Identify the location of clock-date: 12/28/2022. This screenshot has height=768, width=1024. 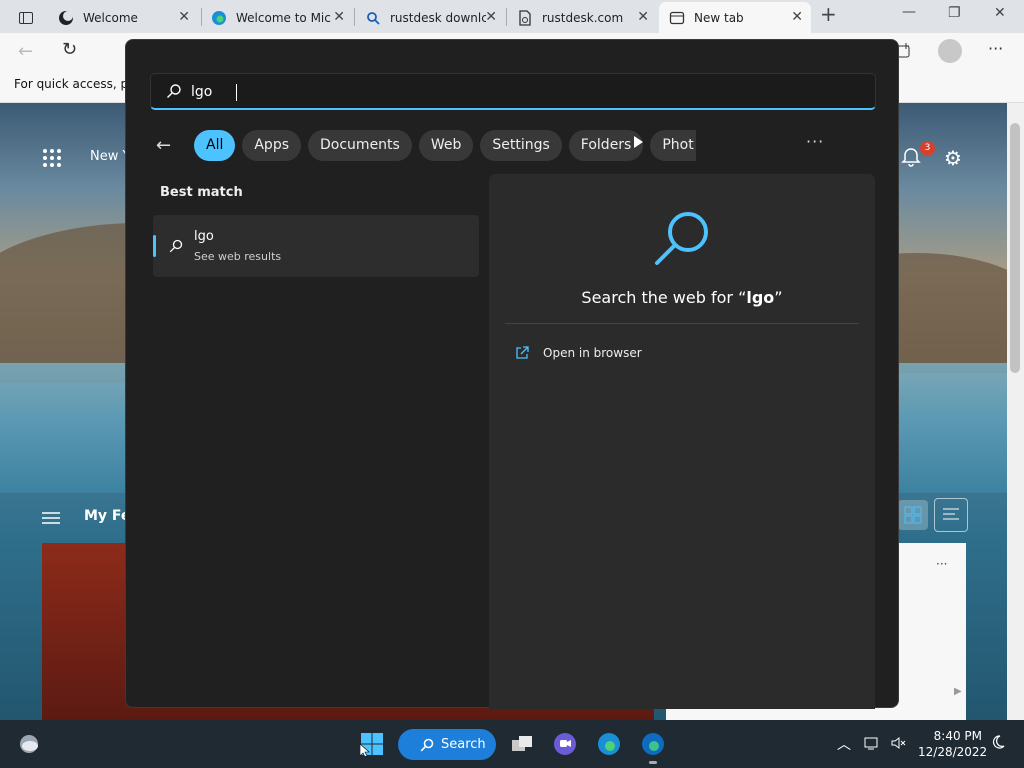
(953, 752).